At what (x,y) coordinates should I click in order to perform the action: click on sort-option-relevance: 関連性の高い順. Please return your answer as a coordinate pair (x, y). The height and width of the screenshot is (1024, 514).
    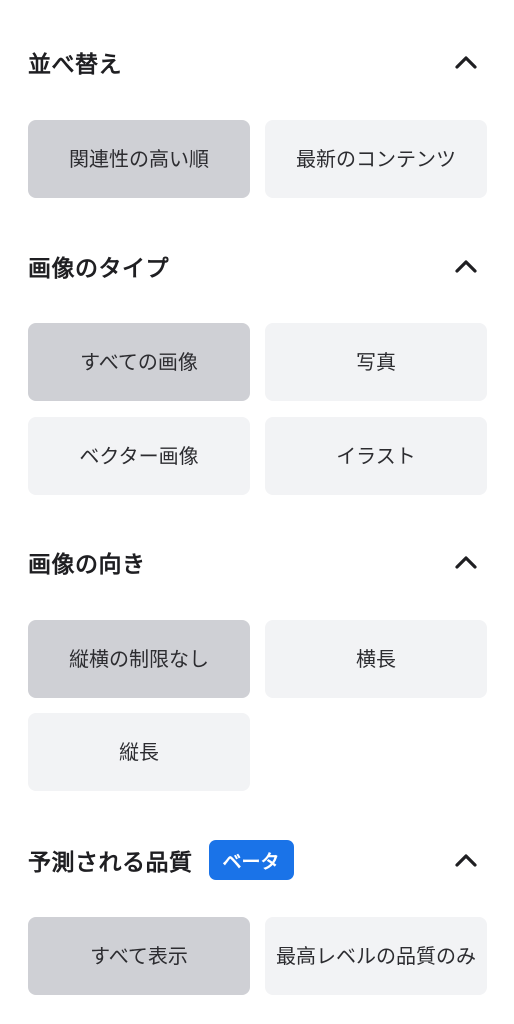
    Looking at the image, I should click on (139, 159).